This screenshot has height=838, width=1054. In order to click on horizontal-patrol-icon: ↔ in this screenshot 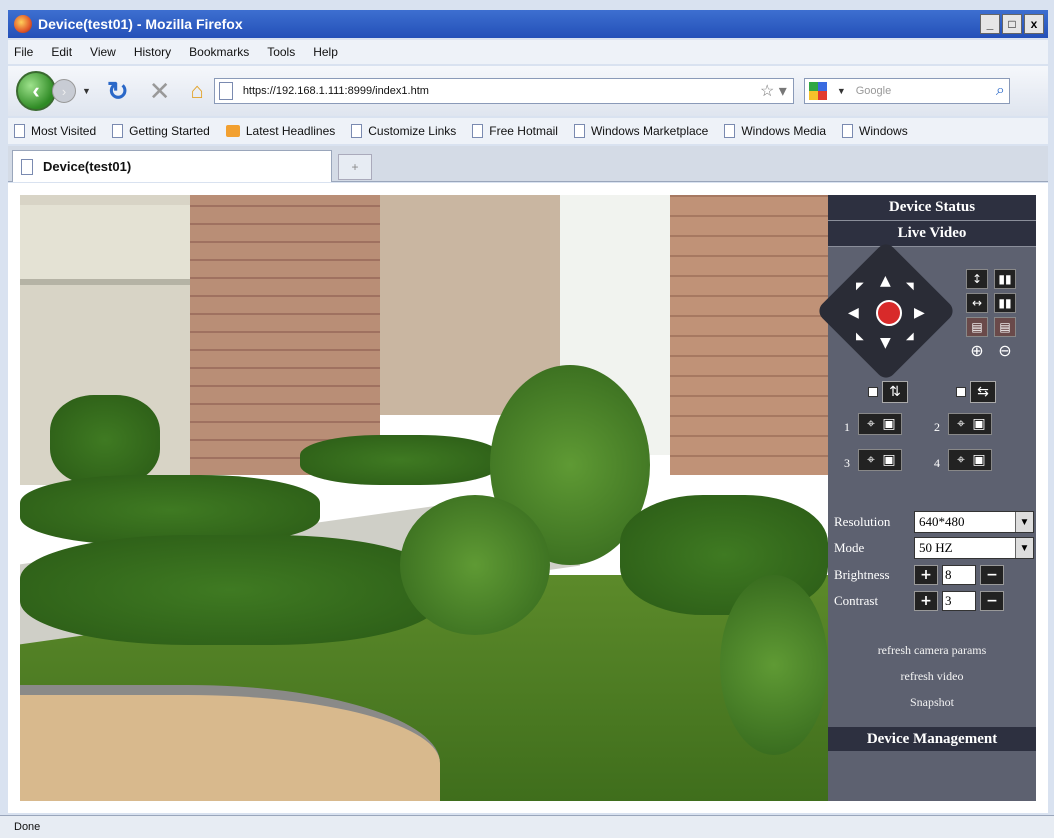, I will do `click(977, 303)`.